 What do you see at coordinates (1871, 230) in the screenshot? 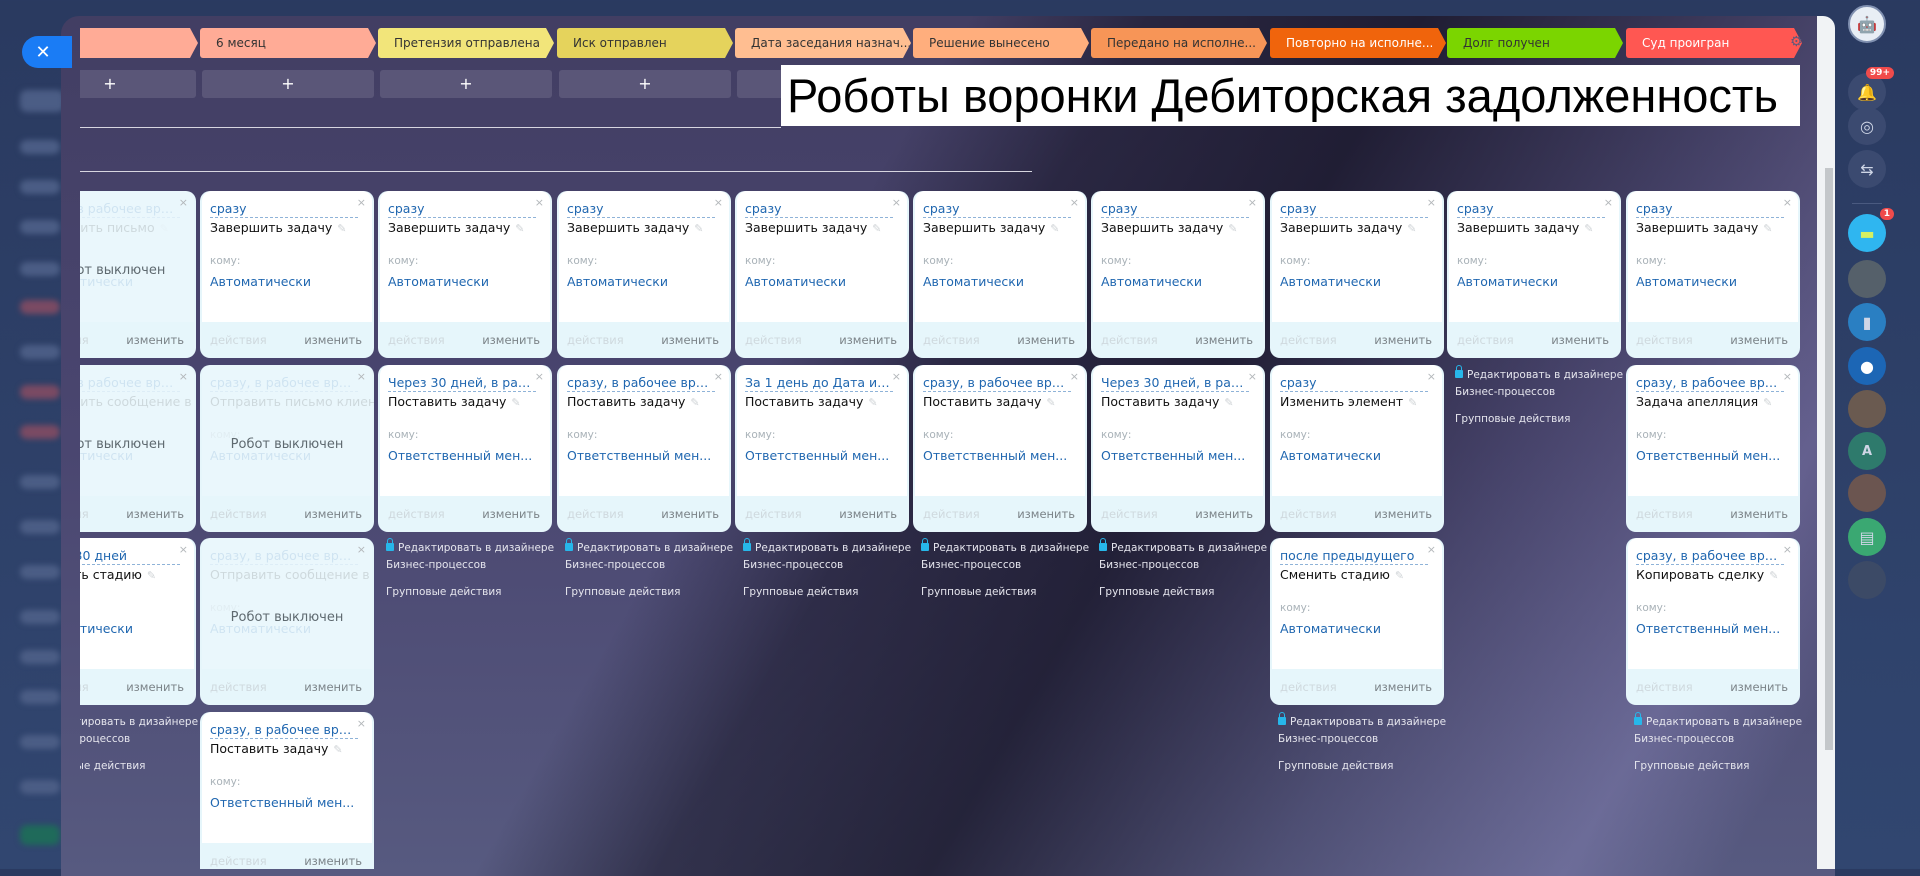
I see `messenger-button: ▬ 1` at bounding box center [1871, 230].